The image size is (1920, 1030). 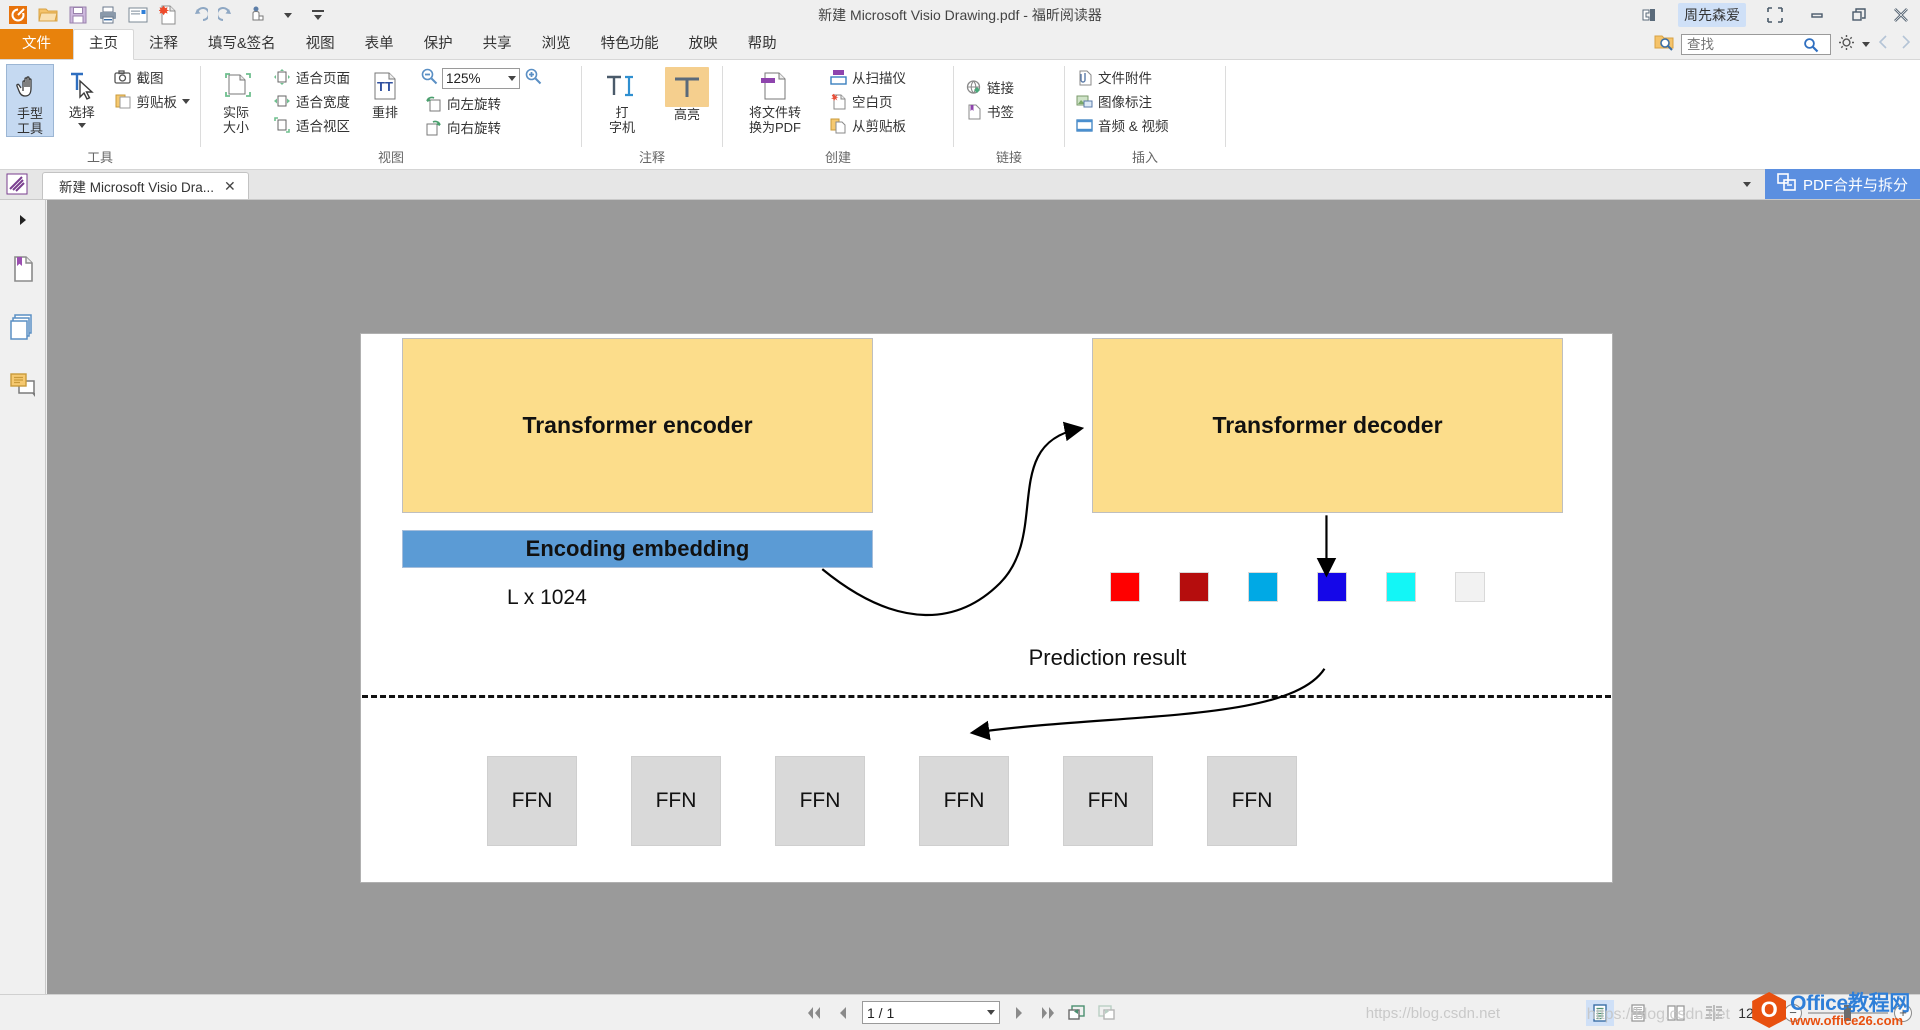 I want to click on rotate-right-button: 向右旋转, so click(x=481, y=127).